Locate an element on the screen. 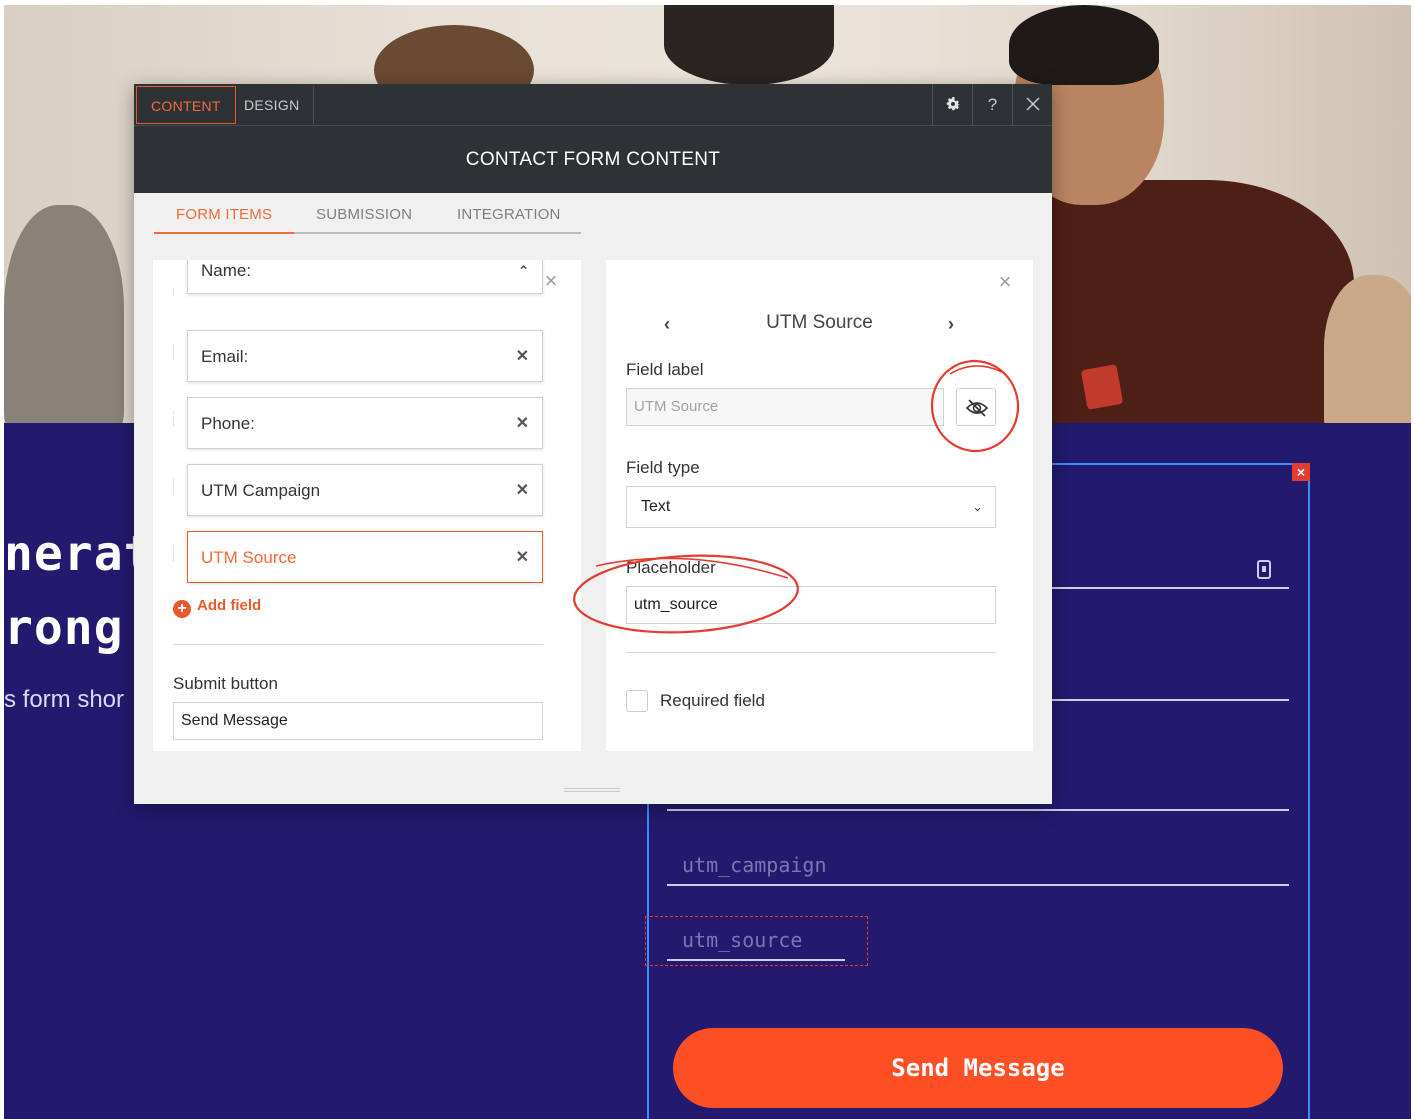 The image size is (1415, 1119). close-icon is located at coordinates (1032, 105).